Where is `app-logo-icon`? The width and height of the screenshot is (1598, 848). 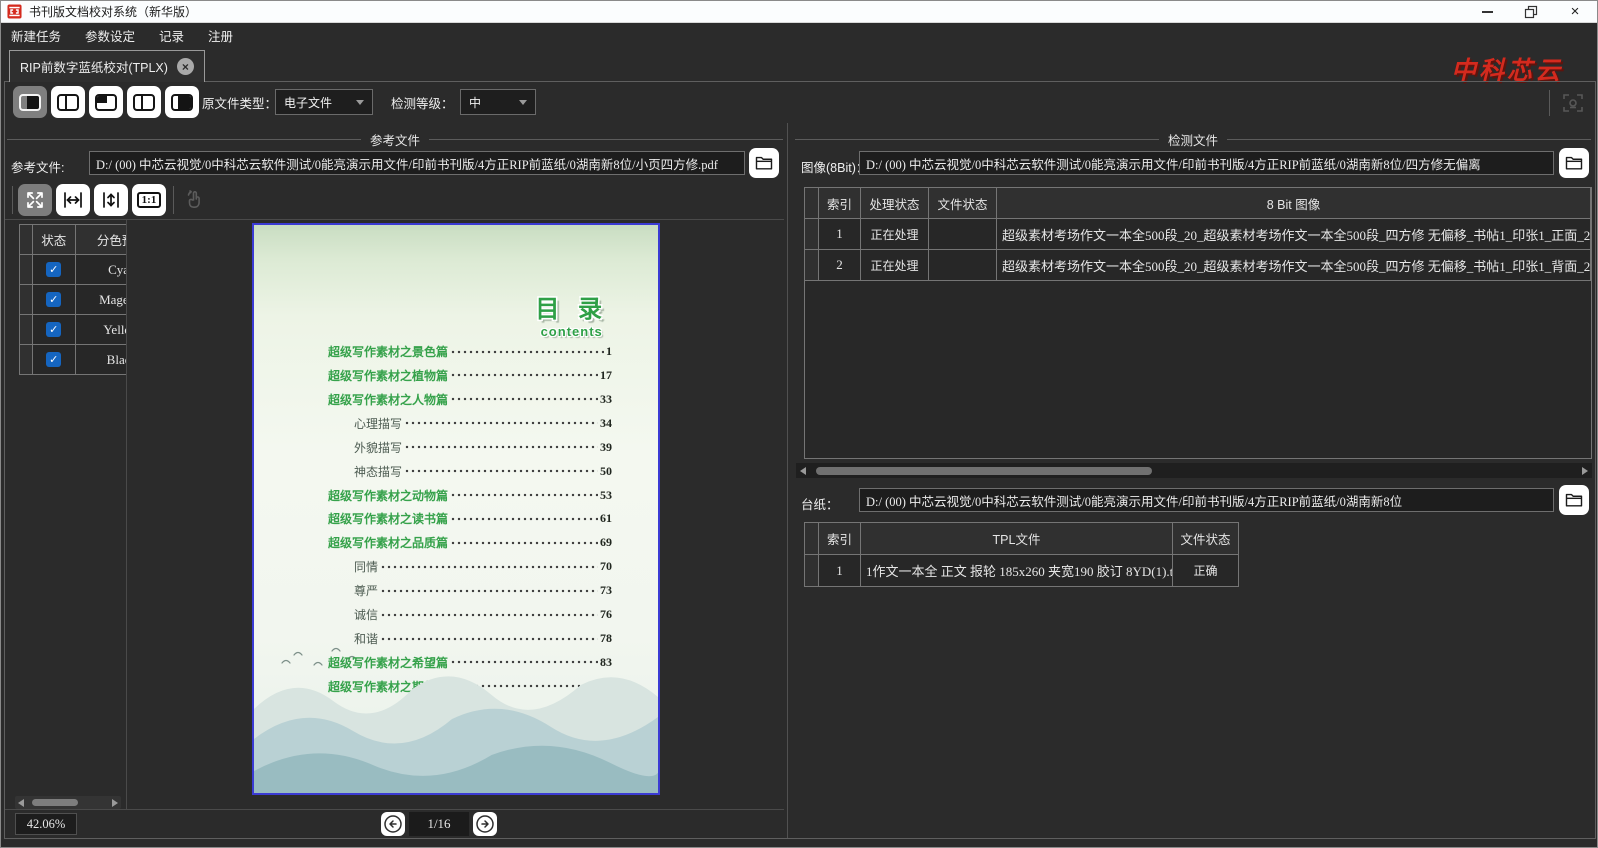 app-logo-icon is located at coordinates (14, 11).